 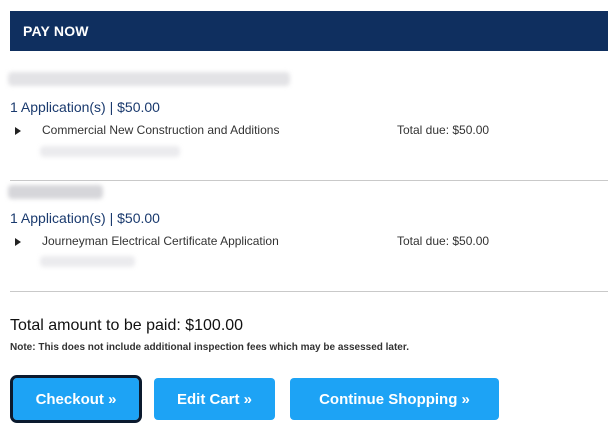 What do you see at coordinates (214, 399) in the screenshot?
I see `edit-cart-button: Edit Cart »` at bounding box center [214, 399].